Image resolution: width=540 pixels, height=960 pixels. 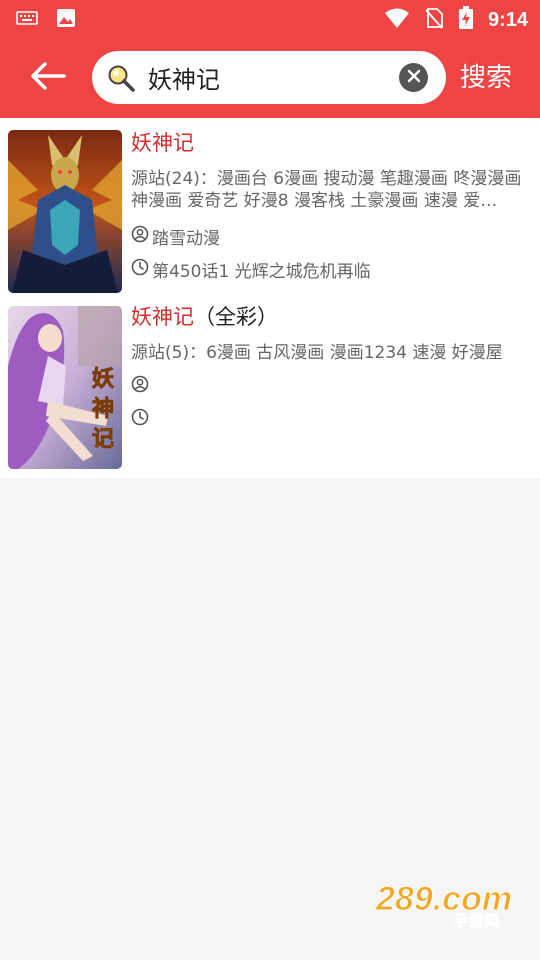 I want to click on latest-row: 第450话1 光辉之城危机再临, so click(x=329, y=269).